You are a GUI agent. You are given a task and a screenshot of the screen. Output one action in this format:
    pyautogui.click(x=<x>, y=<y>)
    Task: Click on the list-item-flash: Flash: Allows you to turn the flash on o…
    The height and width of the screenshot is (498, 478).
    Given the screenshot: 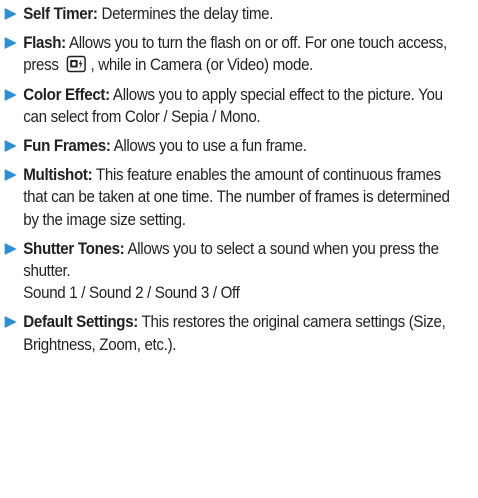 What is the action you would take?
    pyautogui.click(x=233, y=54)
    